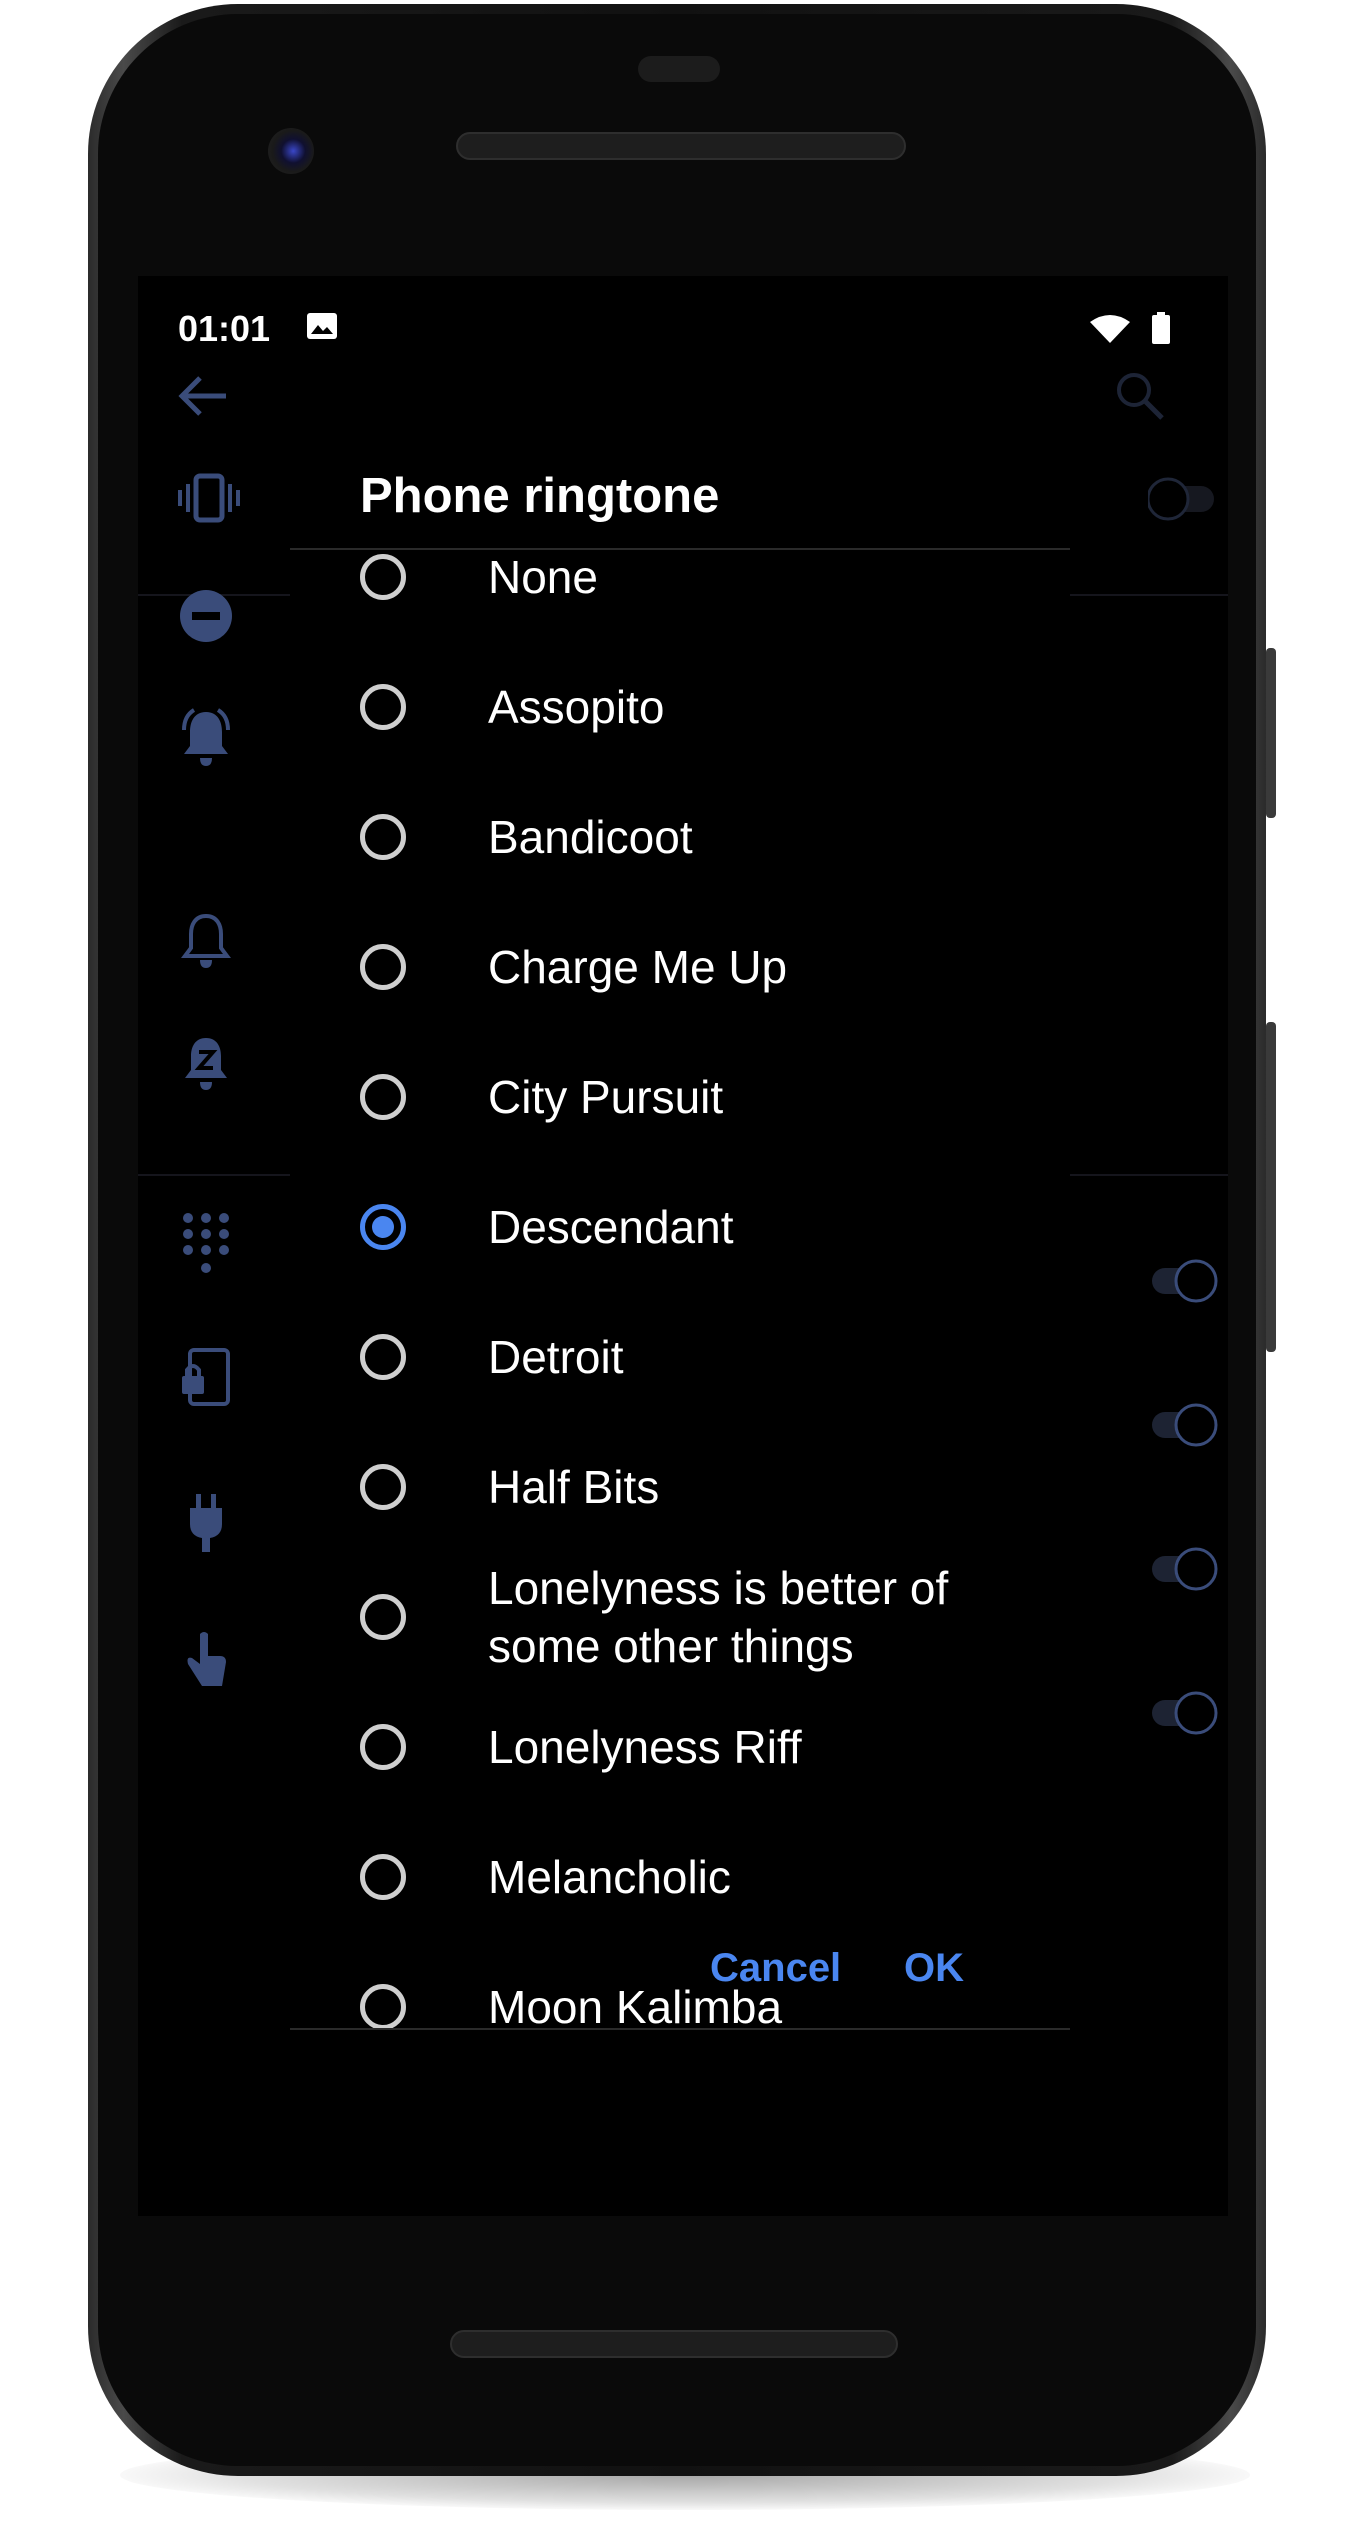  Describe the element at coordinates (1140, 396) in the screenshot. I see `search-icon` at that location.